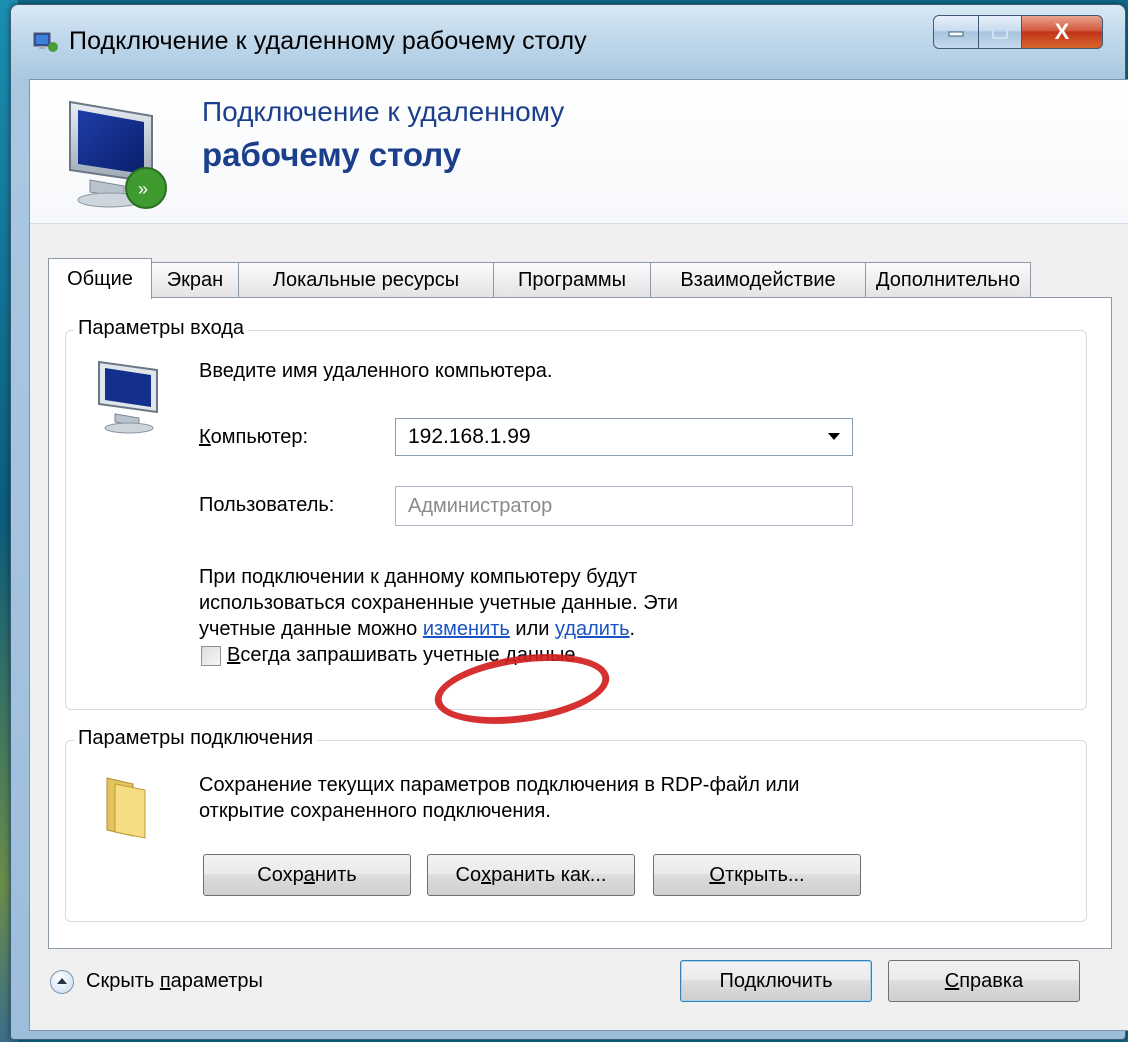 This screenshot has width=1128, height=1042. I want to click on maximize-icon, so click(1000, 32).